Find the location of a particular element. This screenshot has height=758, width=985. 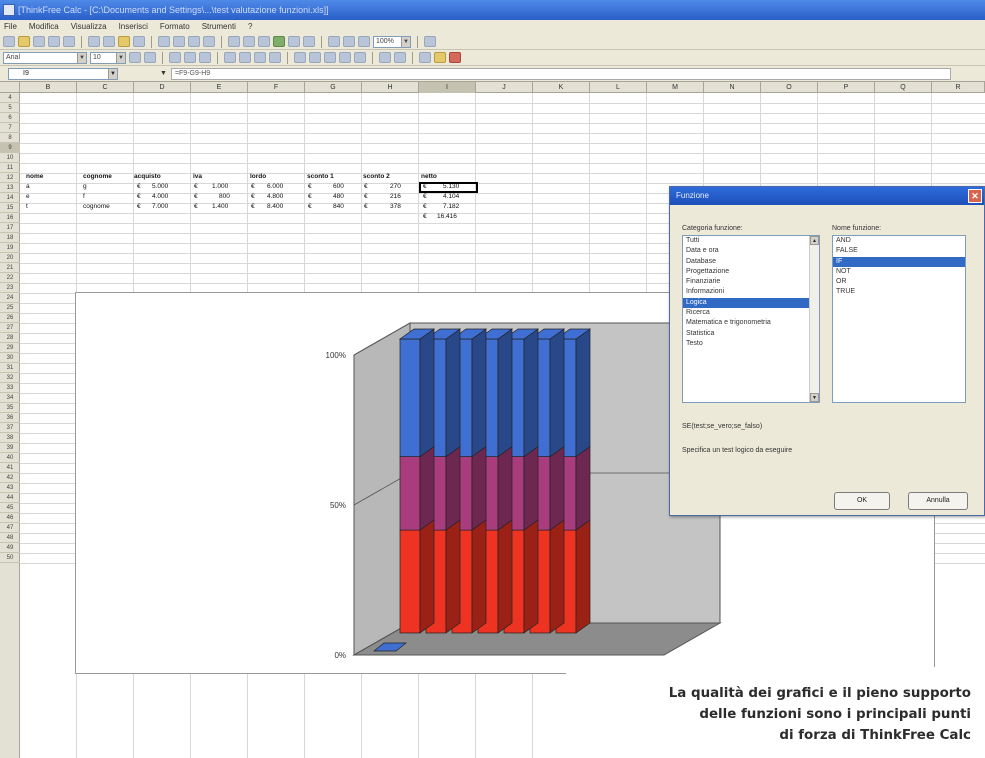

font-size-select: 10 ▼ is located at coordinates (108, 57).